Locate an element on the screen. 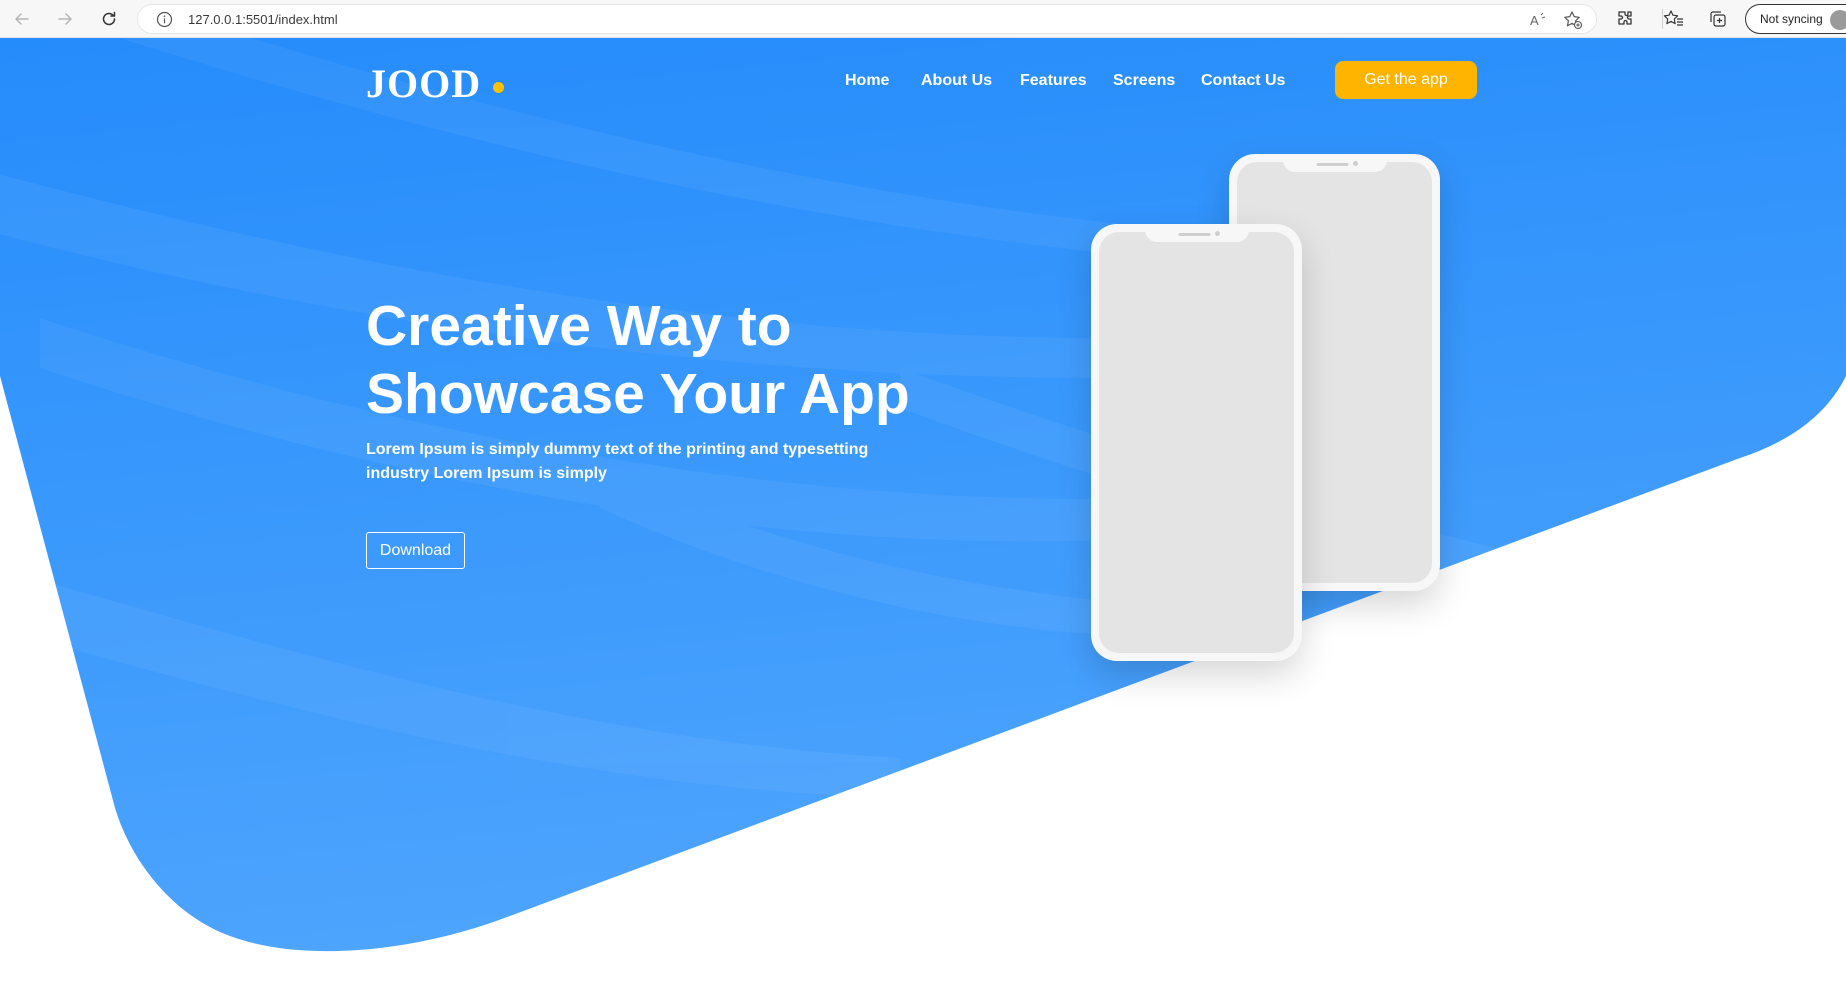 The image size is (1846, 1000). profile-avatar is located at coordinates (1838, 20).